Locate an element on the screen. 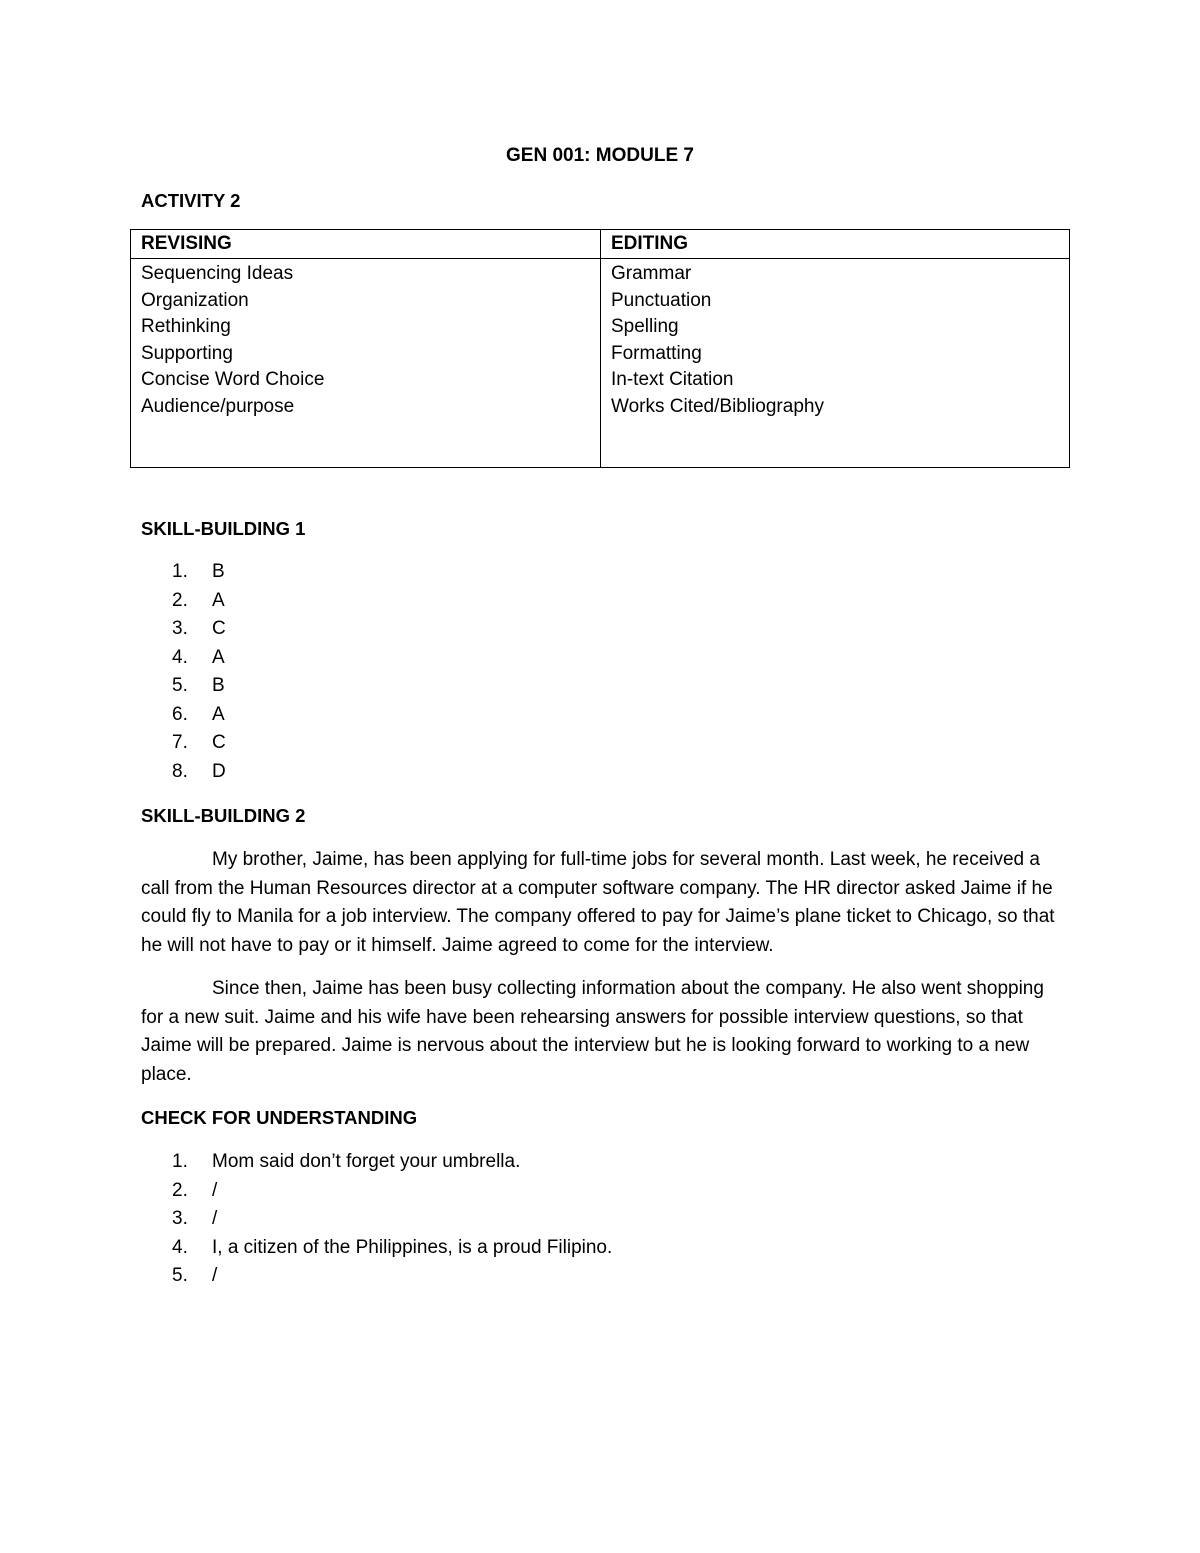  revising-item: Rethinking is located at coordinates (186, 326).